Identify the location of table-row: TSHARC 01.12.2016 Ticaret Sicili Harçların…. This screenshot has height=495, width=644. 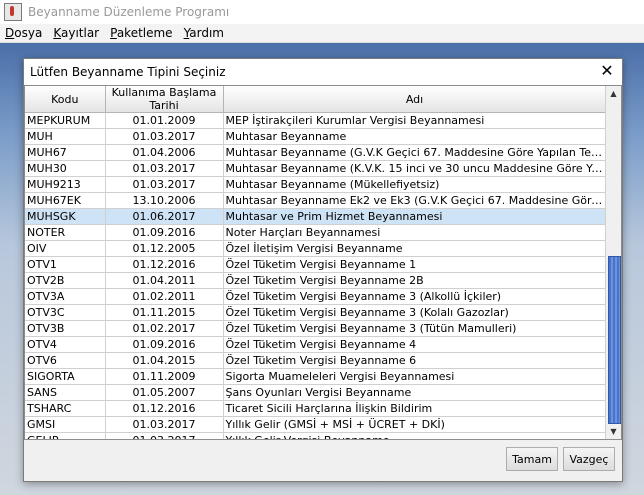
(316, 408).